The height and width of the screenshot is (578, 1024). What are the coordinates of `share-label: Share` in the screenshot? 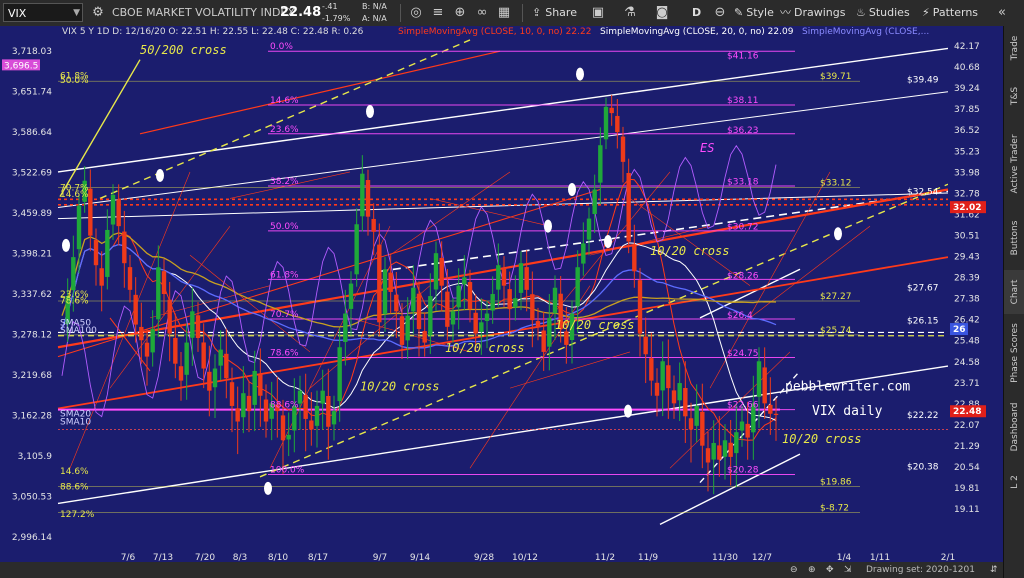 It's located at (561, 12).